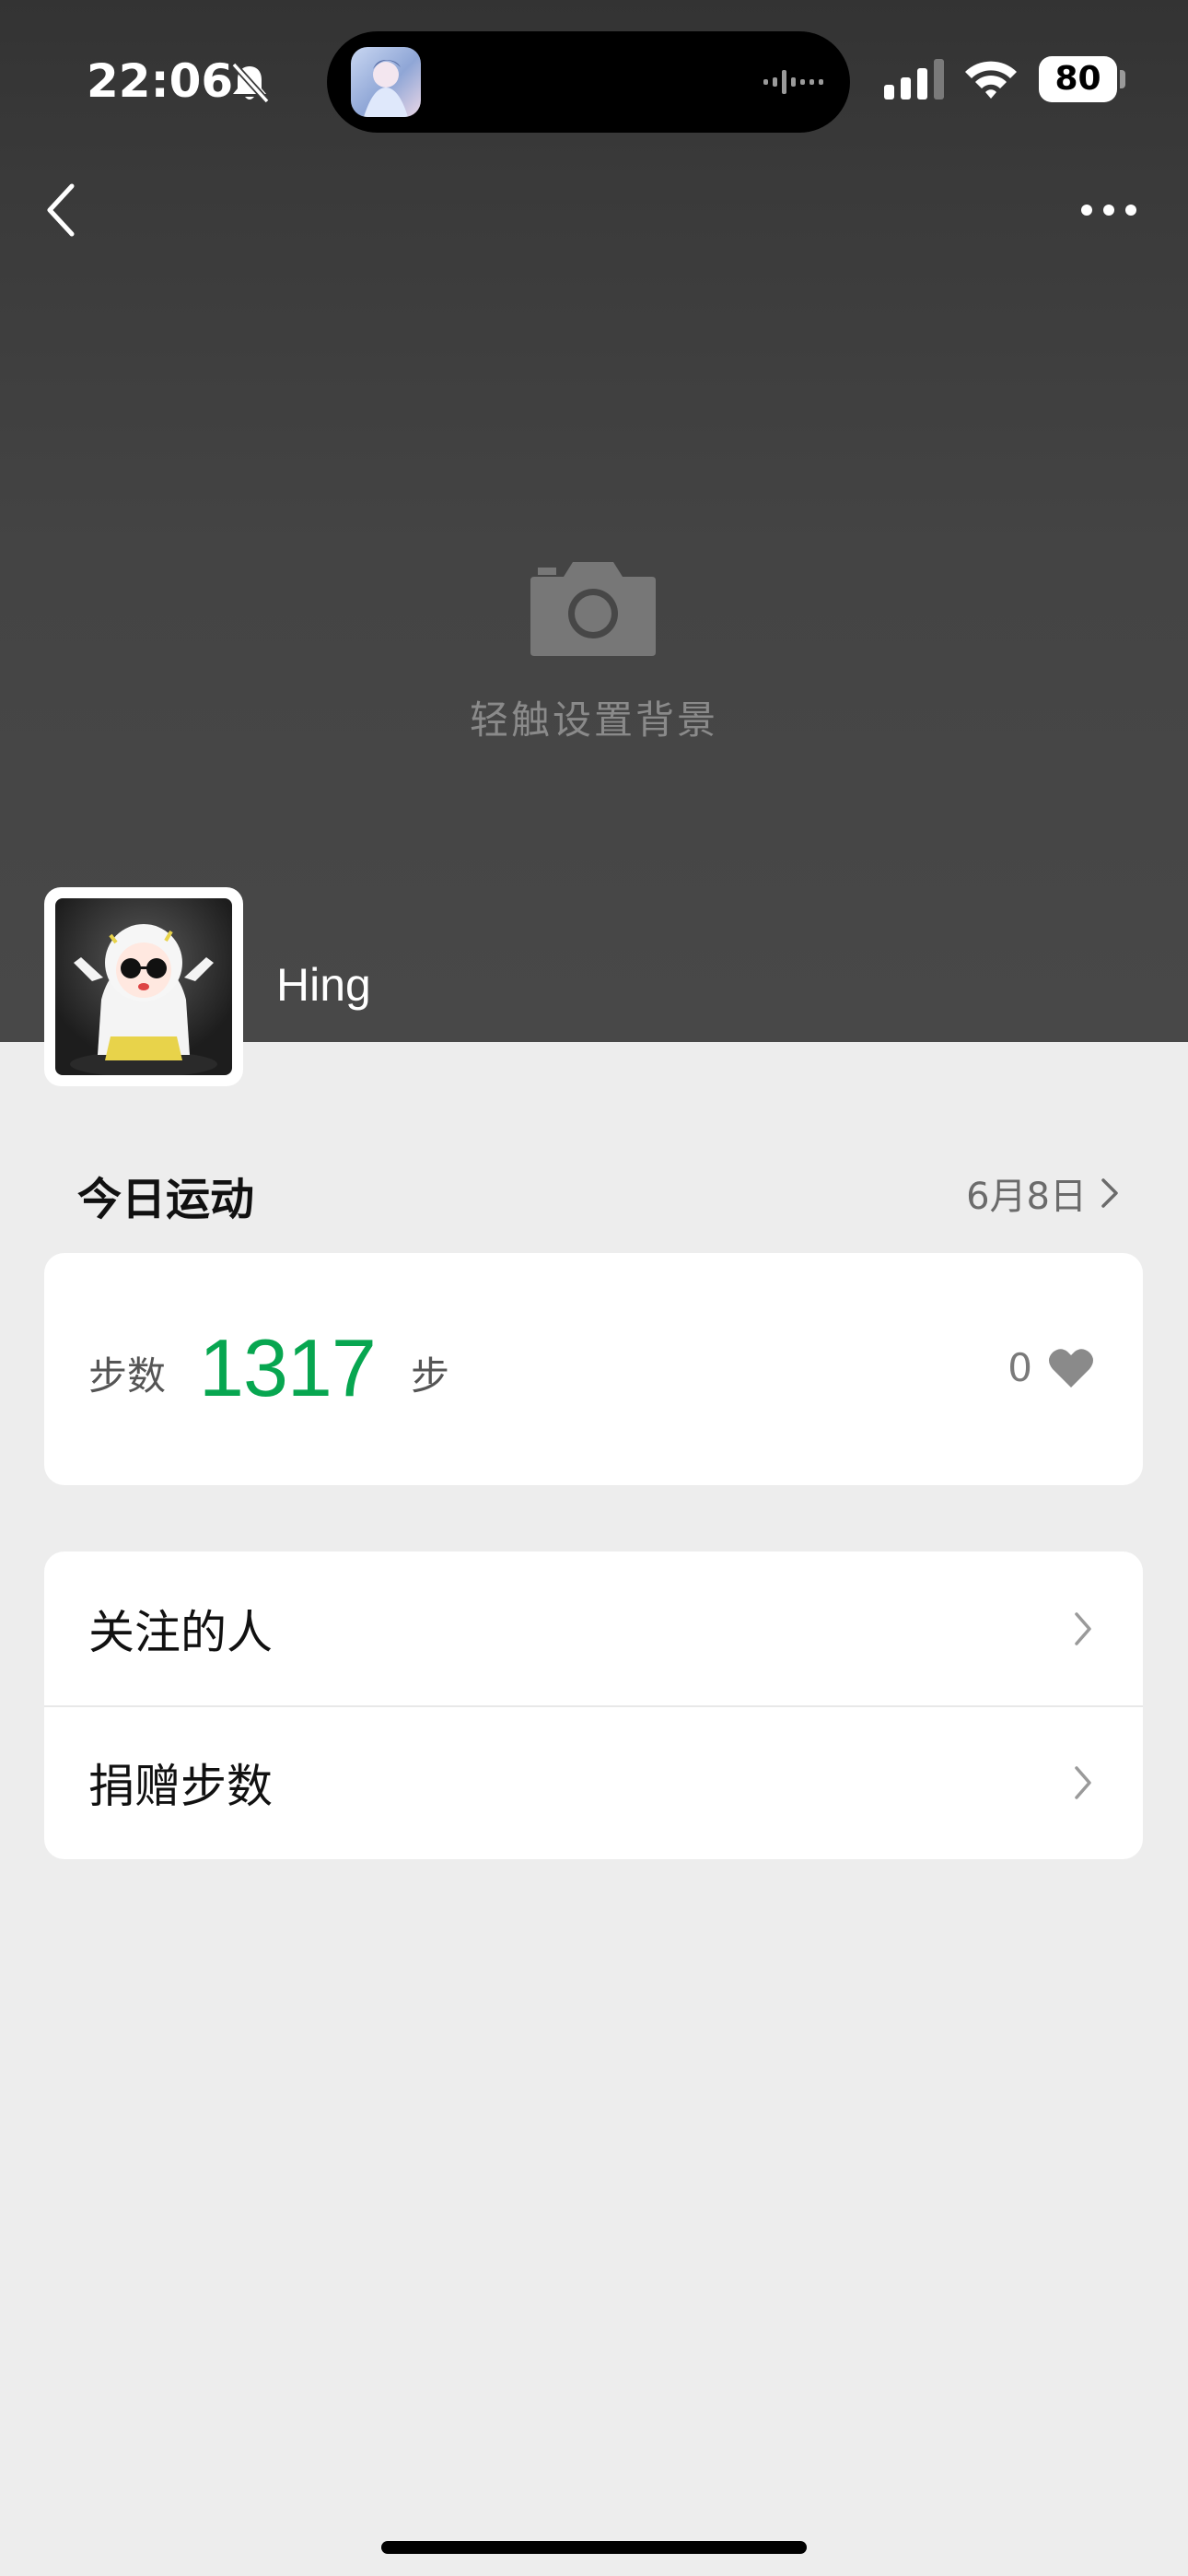  I want to click on menu-card: 关注的人 捐赠步数, so click(593, 1705).